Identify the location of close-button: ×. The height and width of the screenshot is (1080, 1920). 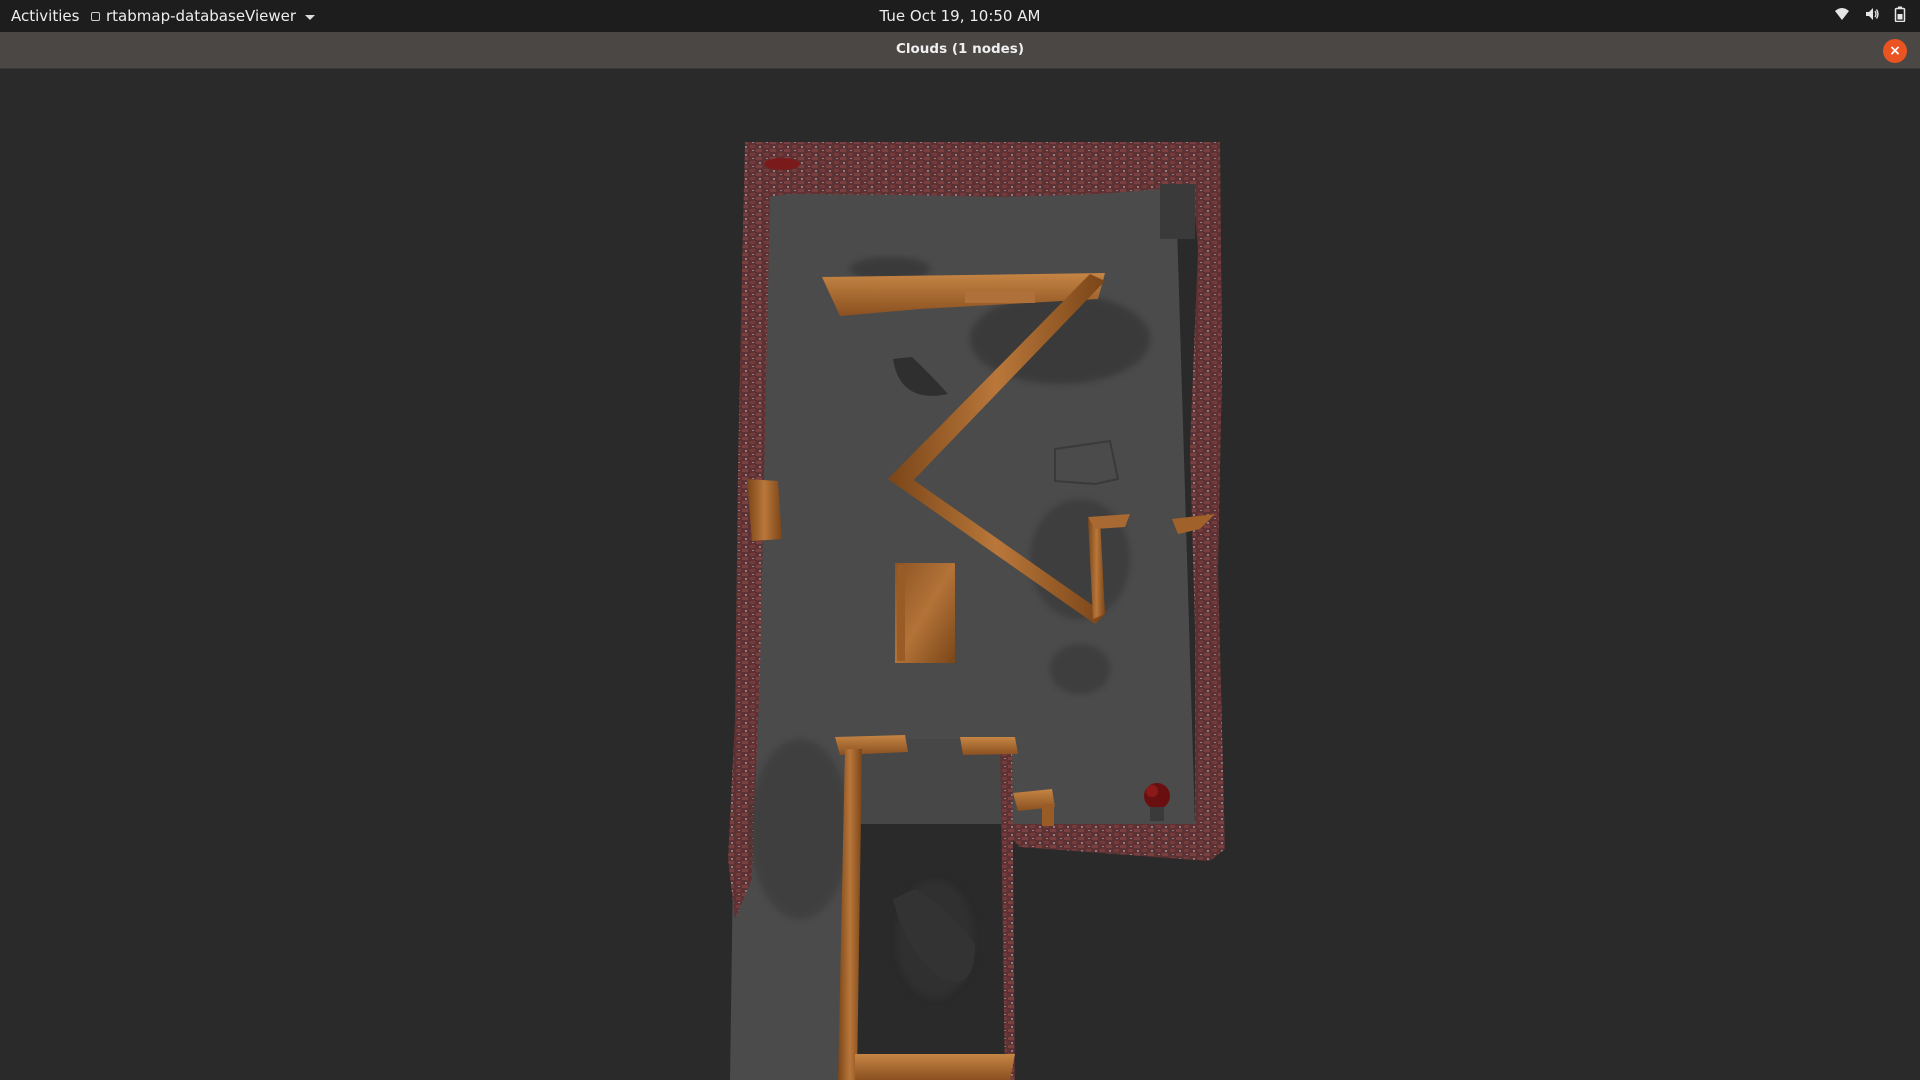
(1895, 51).